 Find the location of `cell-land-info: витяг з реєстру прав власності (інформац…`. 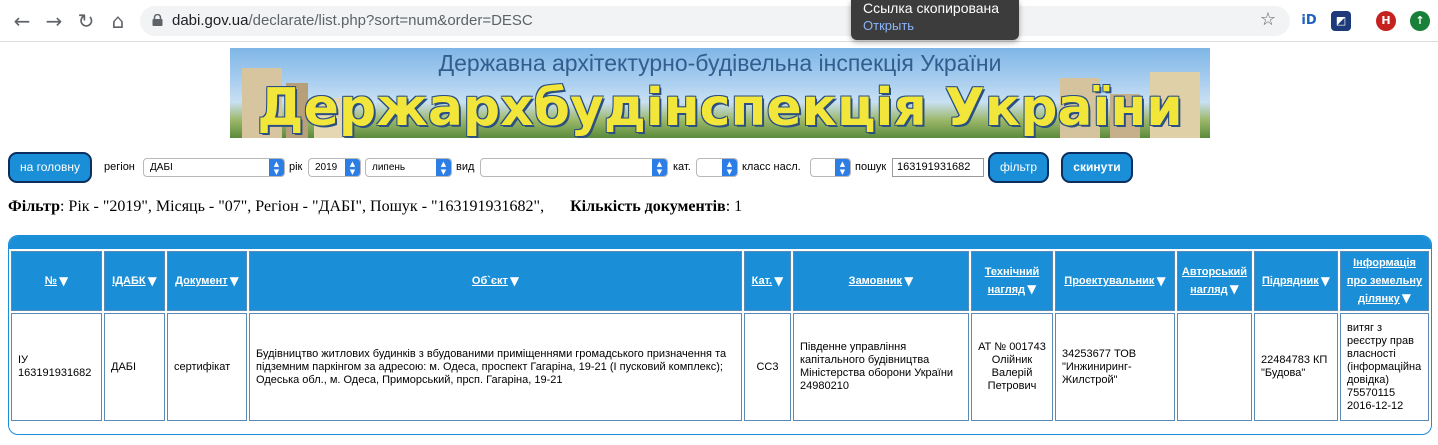

cell-land-info: витяг з реєстру прав власності (інформац… is located at coordinates (1384, 367).